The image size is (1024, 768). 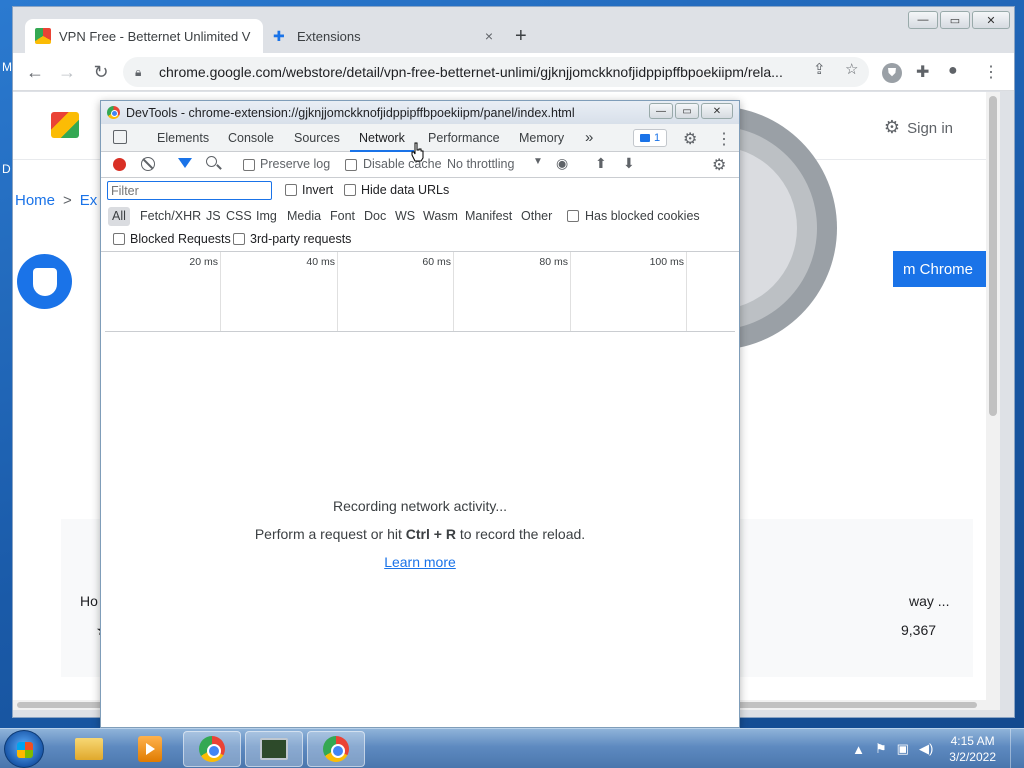 I want to click on clear-icon, so click(x=148, y=164).